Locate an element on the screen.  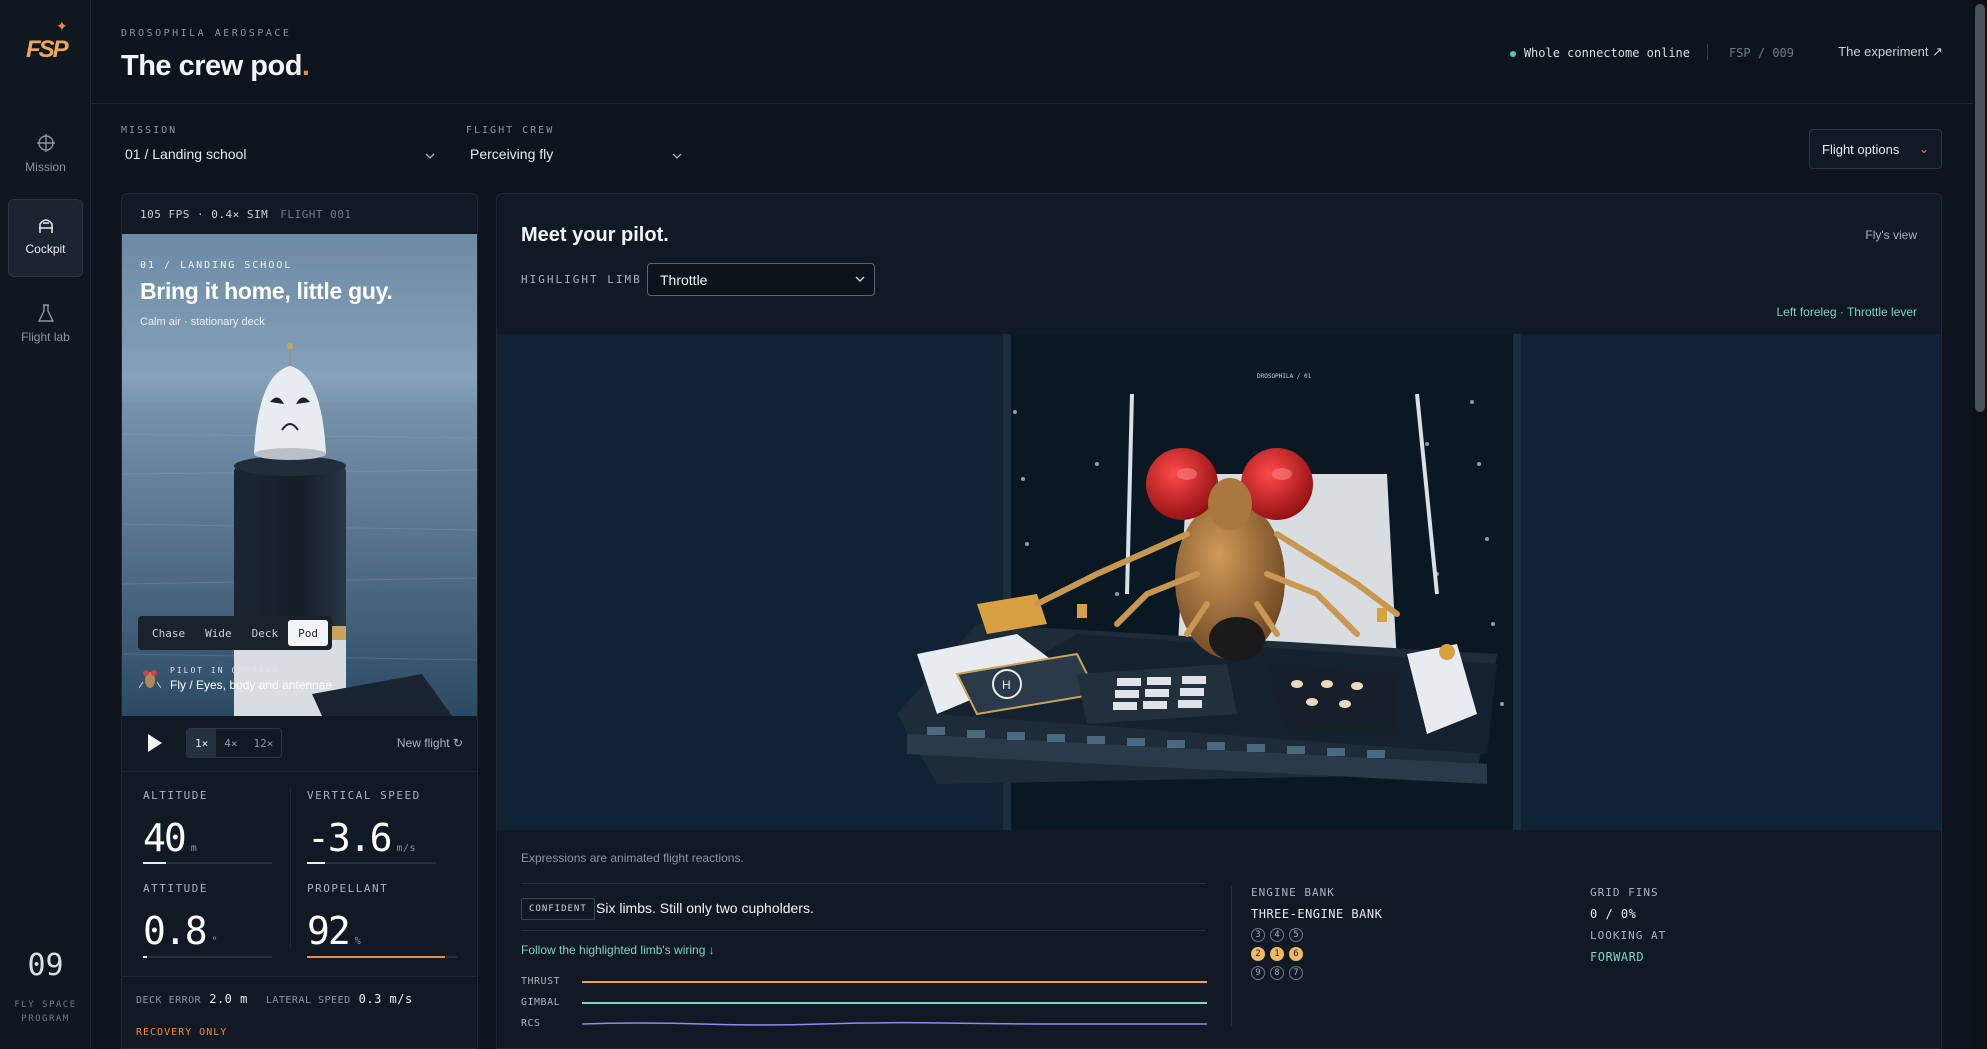
flight-crew-select: Perceiving fly is located at coordinates (576, 158).